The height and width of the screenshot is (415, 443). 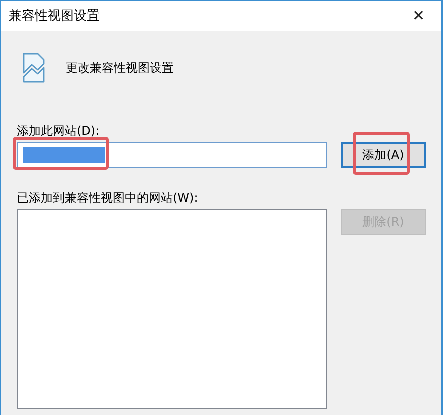 What do you see at coordinates (383, 155) in the screenshot?
I see `add-button: 添加(A)` at bounding box center [383, 155].